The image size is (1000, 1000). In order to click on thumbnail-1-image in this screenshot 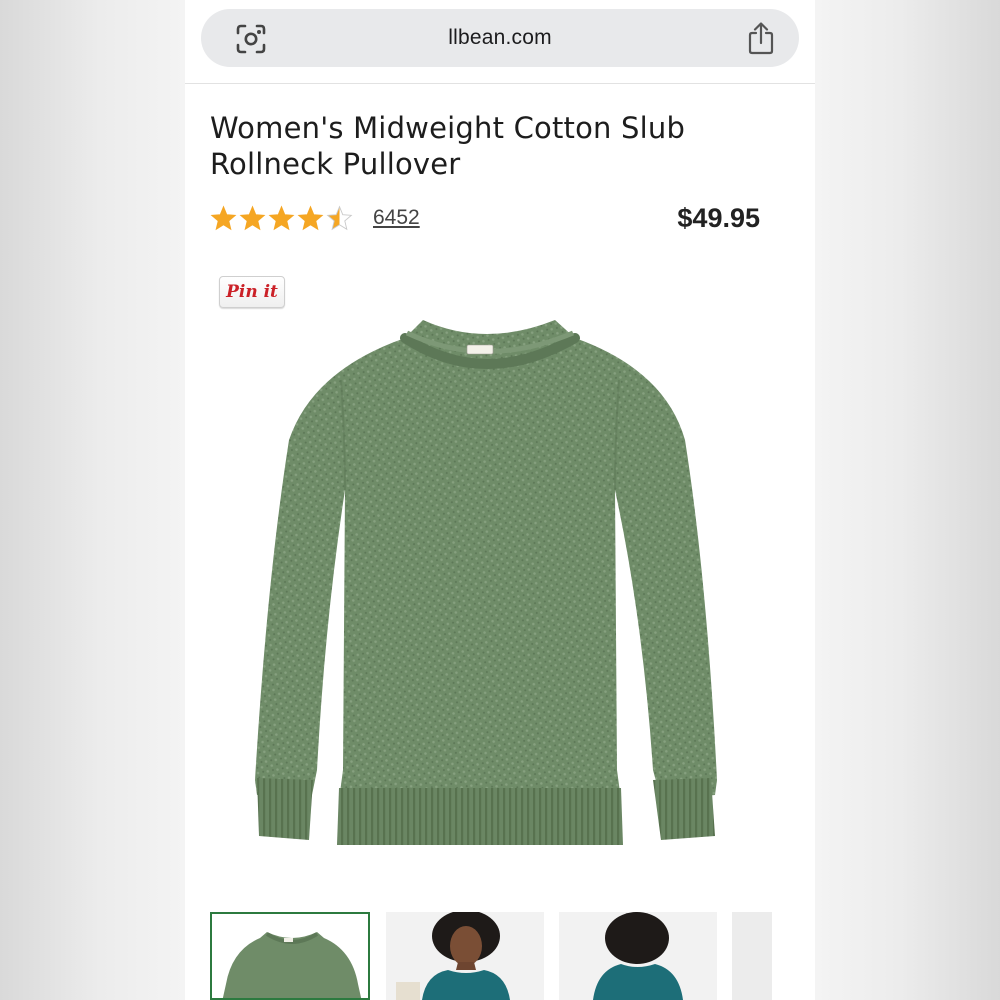, I will do `click(292, 965)`.